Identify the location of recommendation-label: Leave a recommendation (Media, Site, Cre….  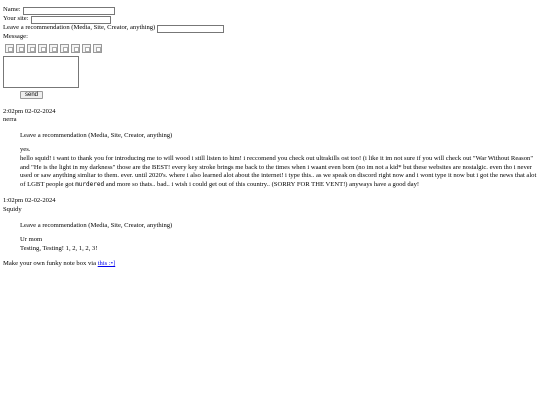
(79, 28).